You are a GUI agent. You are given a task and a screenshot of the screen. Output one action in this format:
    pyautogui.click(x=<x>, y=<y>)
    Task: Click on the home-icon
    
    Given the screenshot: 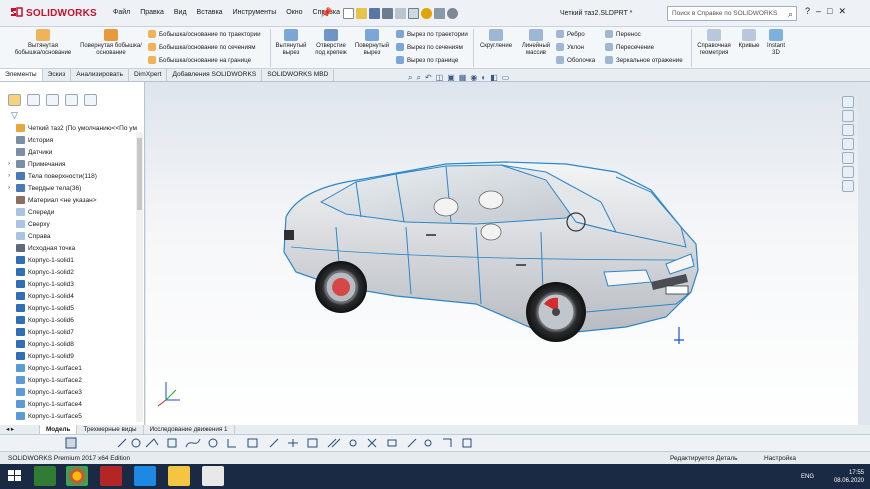 What is the action you would take?
    pyautogui.click(x=848, y=102)
    